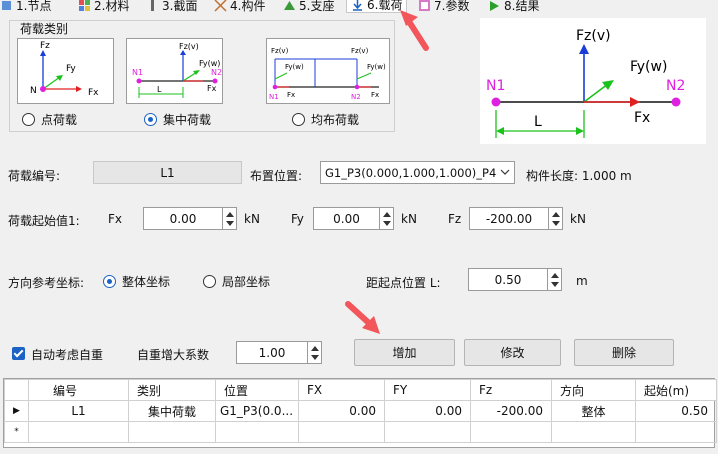  I want to click on amplify-input: 1.00, so click(272, 352).